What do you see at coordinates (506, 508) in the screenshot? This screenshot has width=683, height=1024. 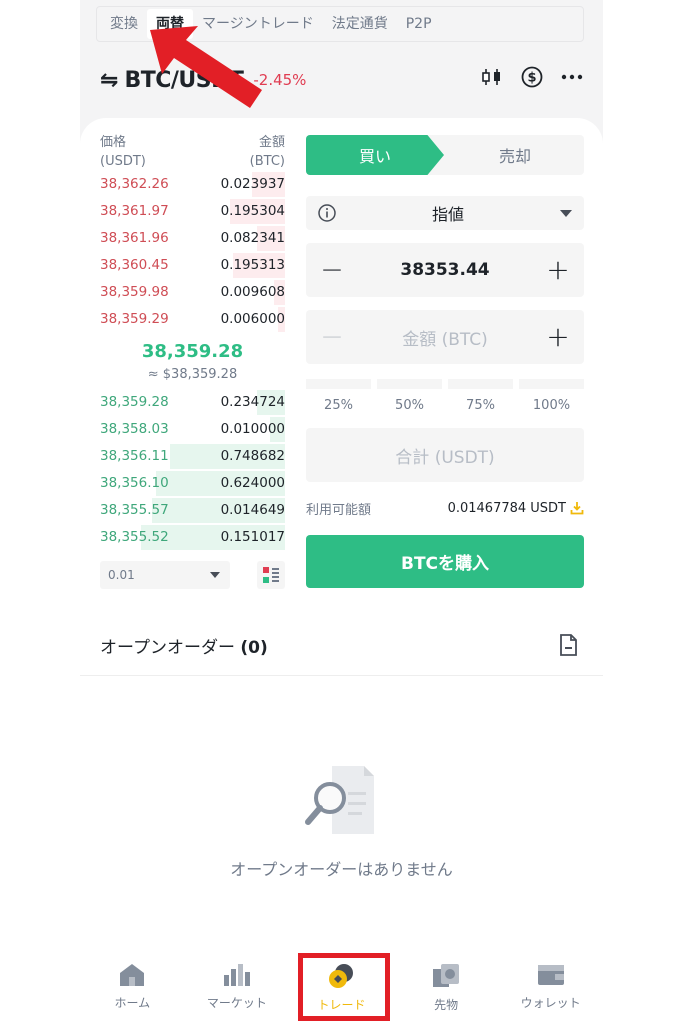 I see `available-value: 0.01467784 USDT` at bounding box center [506, 508].